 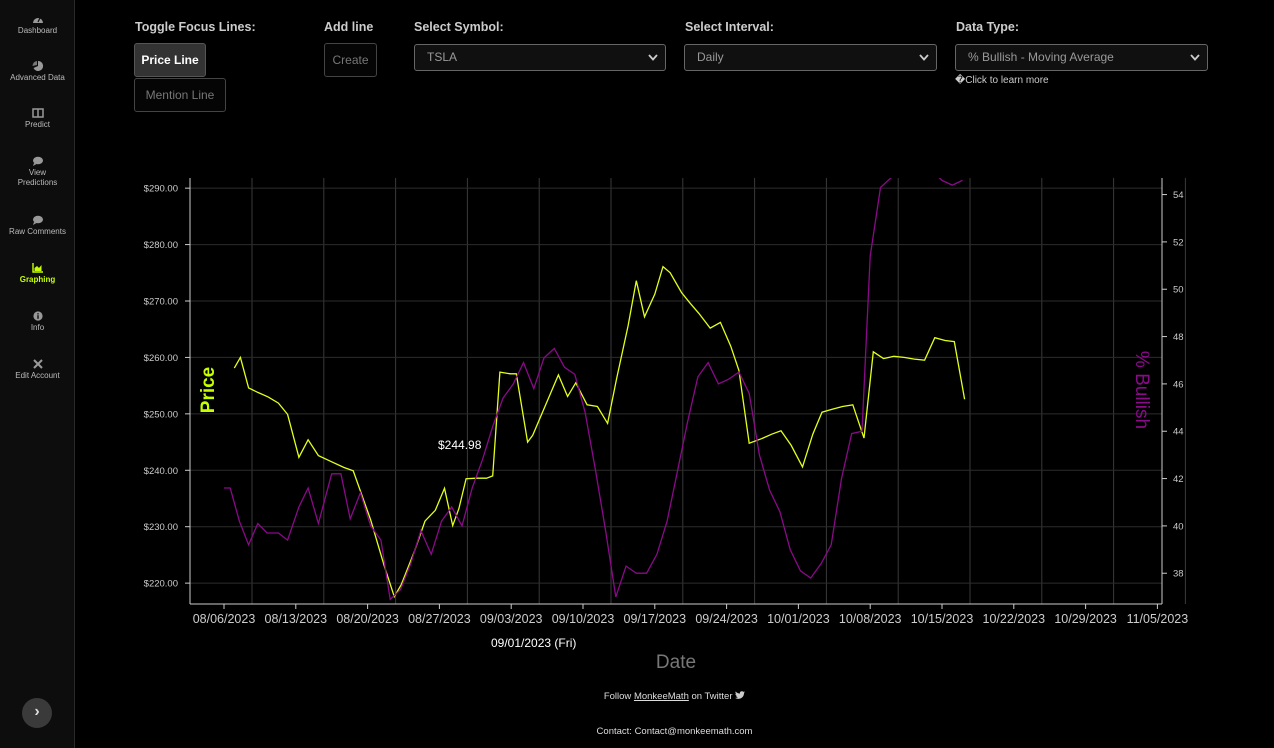 I want to click on x-tick-label: 10/29/2023, so click(x=1085, y=619).